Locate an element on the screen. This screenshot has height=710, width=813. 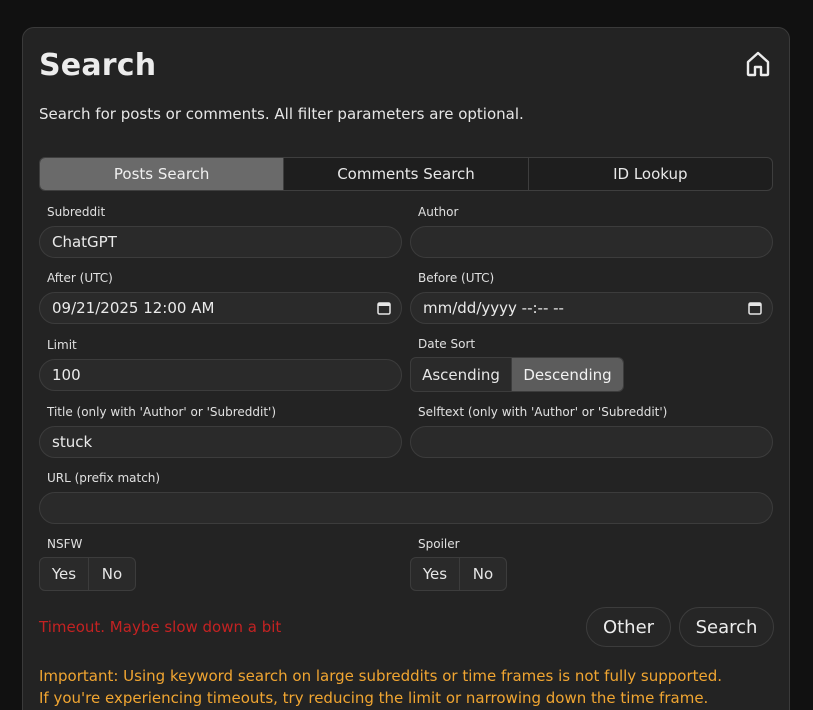
limit-label: Limit is located at coordinates (62, 345).